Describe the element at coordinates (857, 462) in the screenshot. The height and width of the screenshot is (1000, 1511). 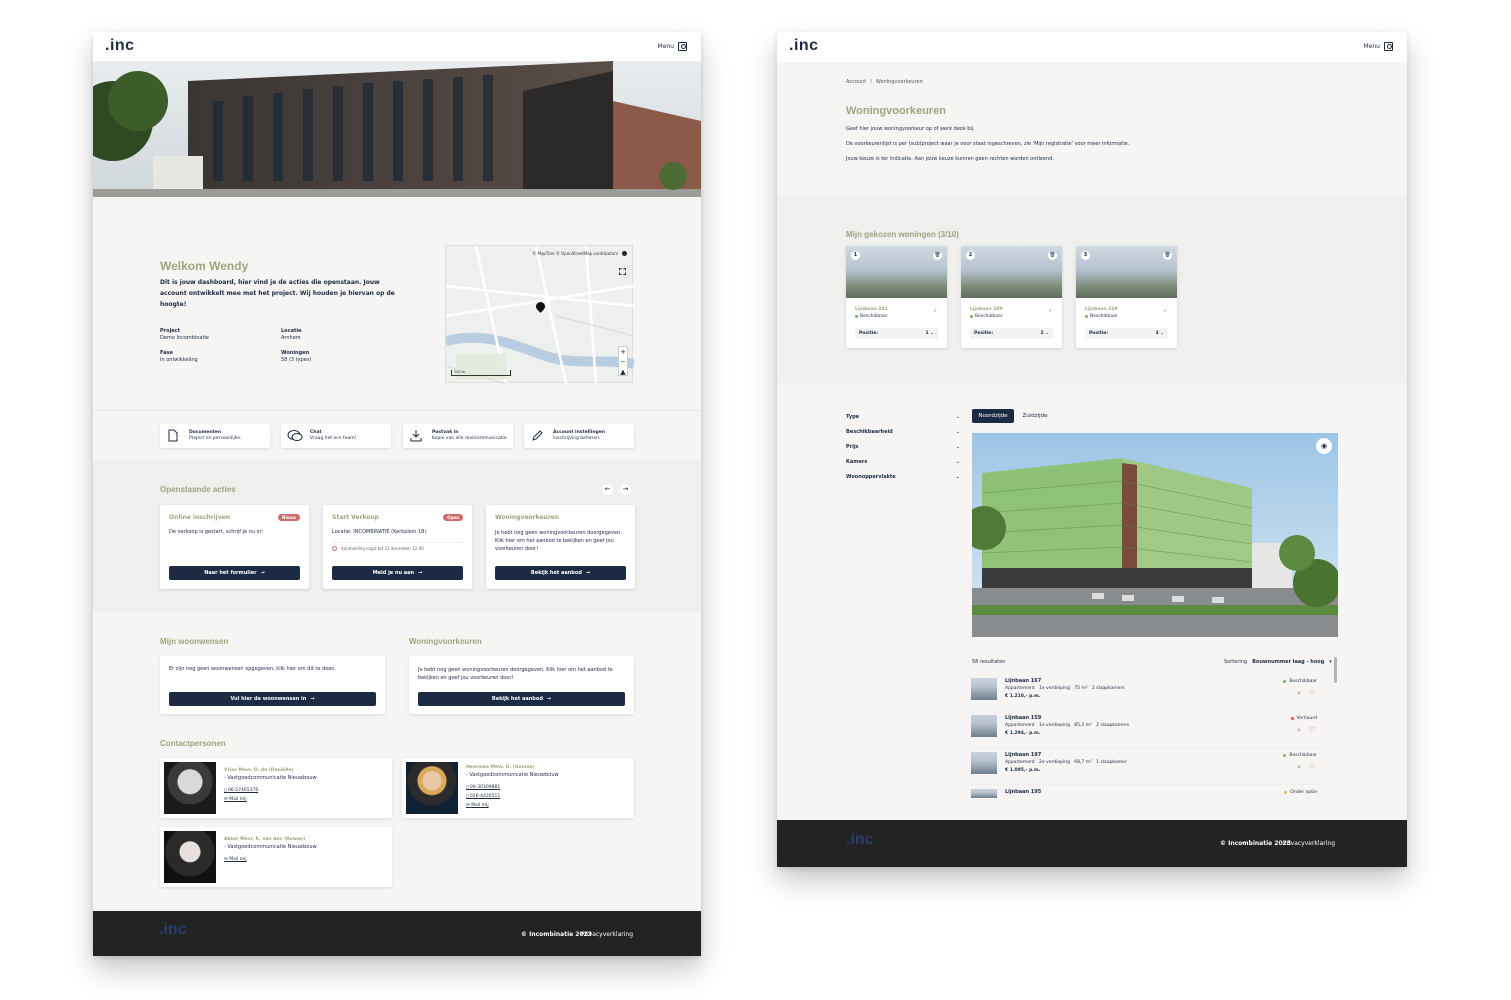
I see `filter-label: Kamers` at that location.